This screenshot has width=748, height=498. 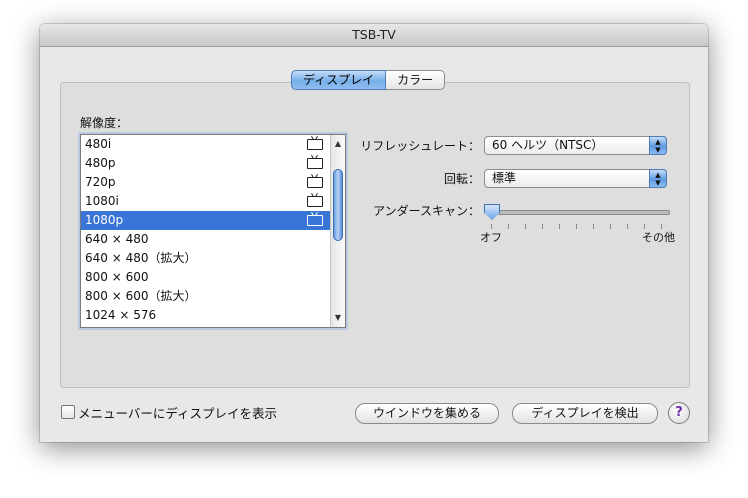 What do you see at coordinates (206, 220) in the screenshot?
I see `list-item-selected: 1080p` at bounding box center [206, 220].